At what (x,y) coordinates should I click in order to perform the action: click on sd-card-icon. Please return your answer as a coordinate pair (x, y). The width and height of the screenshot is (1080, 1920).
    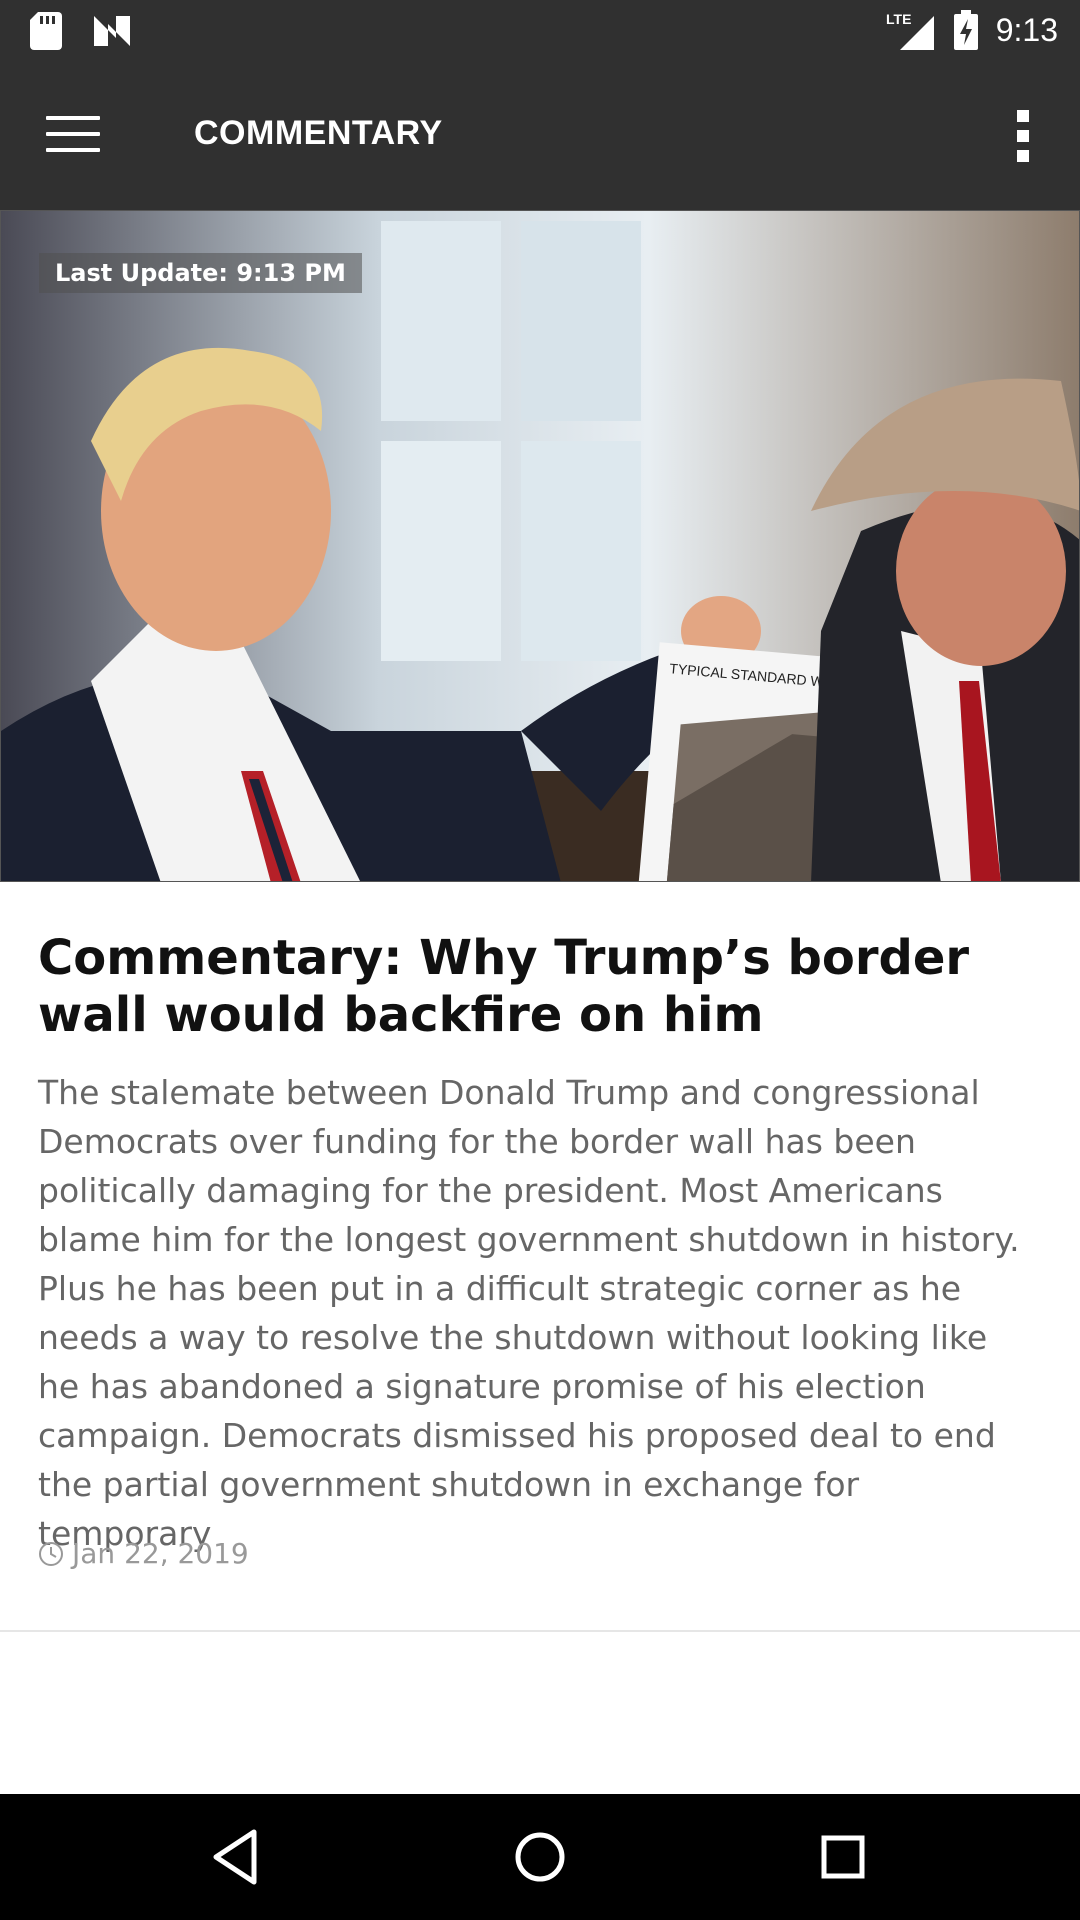
    Looking at the image, I should click on (46, 31).